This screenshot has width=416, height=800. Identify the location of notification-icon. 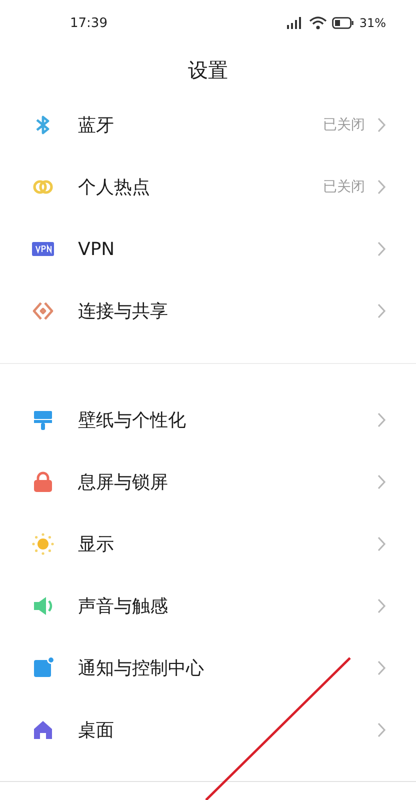
(43, 668).